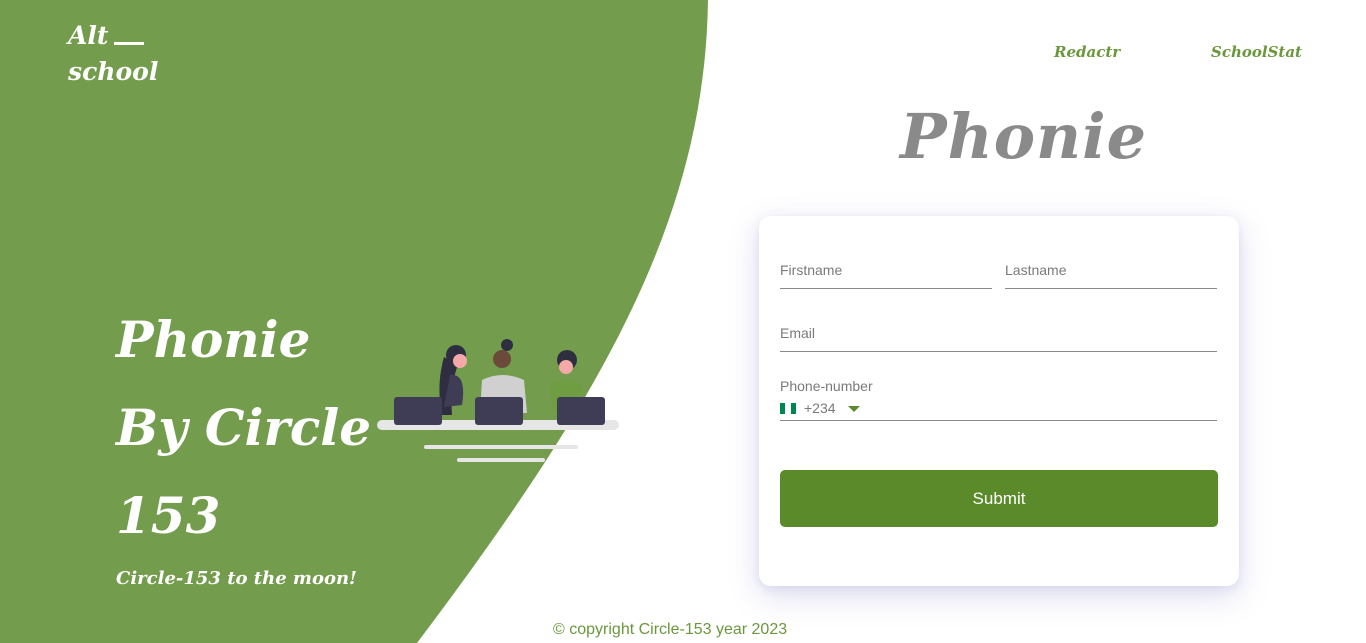 The image size is (1366, 643). Describe the element at coordinates (129, 43) in the screenshot. I see `logo-dash` at that location.